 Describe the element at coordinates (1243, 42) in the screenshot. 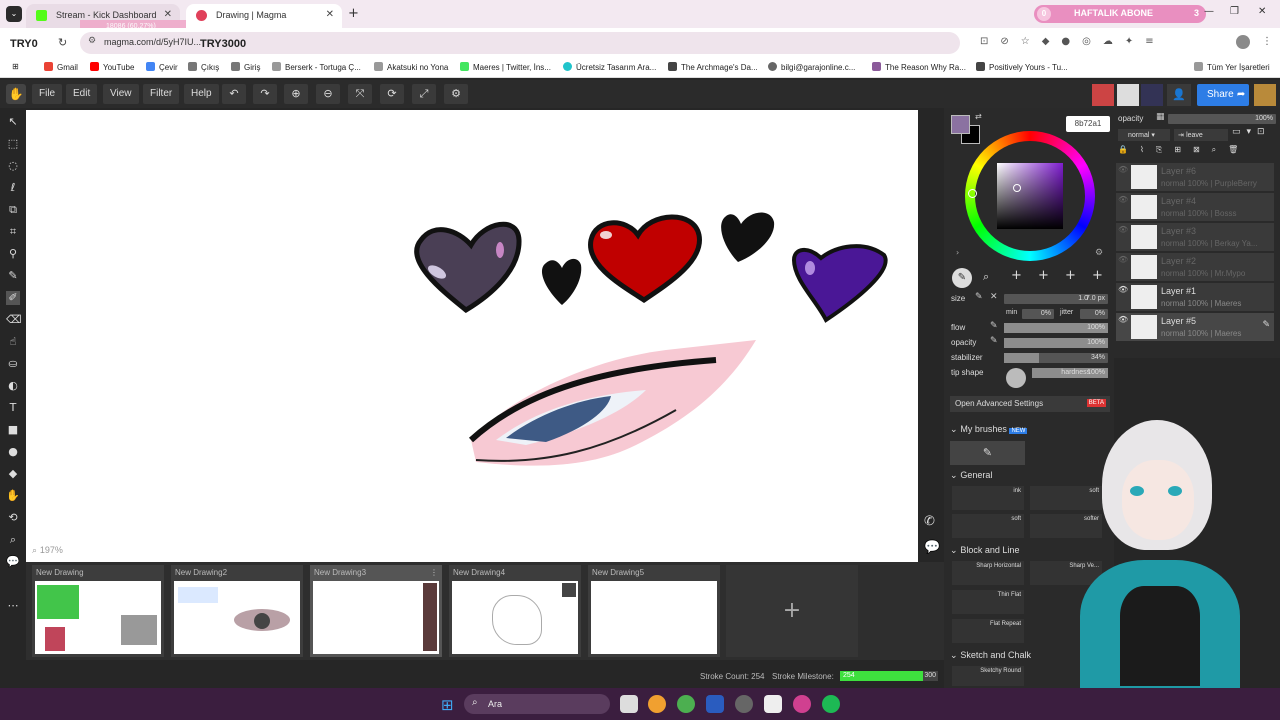

I see `profile-avatar` at that location.